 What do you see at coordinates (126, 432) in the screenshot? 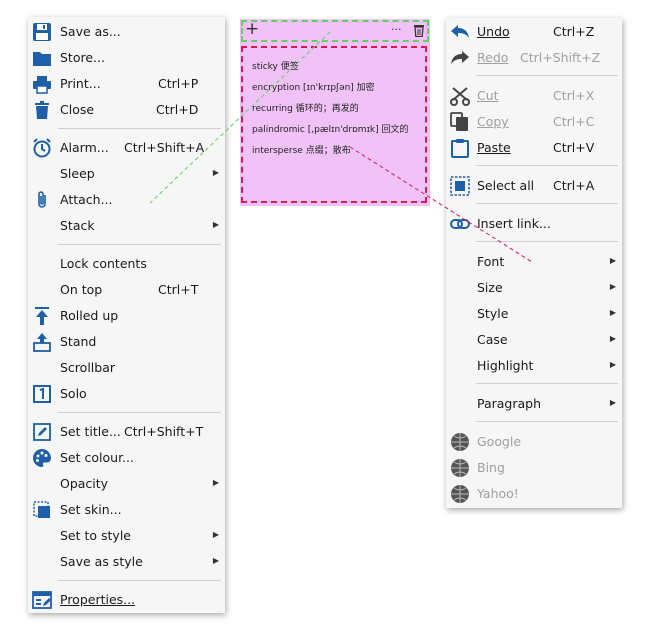
I see `menu-item-set-title: Set title... Ctrl+Shift+T` at bounding box center [126, 432].